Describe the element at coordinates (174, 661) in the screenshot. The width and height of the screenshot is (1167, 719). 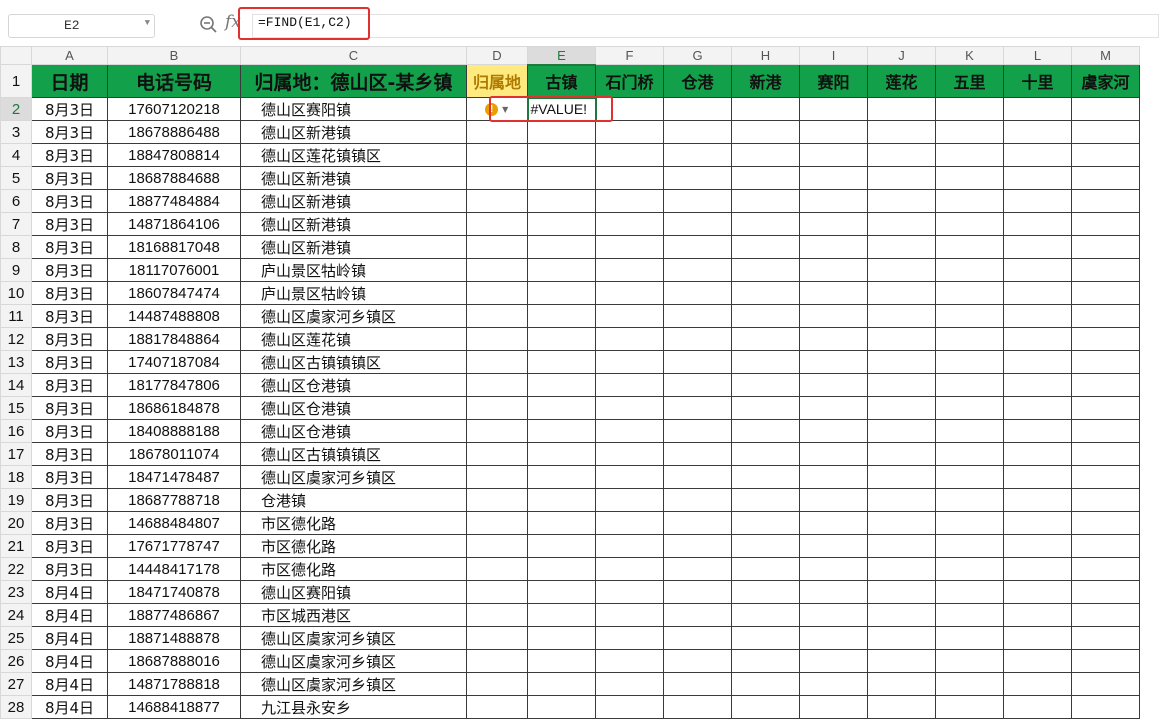
I see `cell-phone: 18687888016` at that location.